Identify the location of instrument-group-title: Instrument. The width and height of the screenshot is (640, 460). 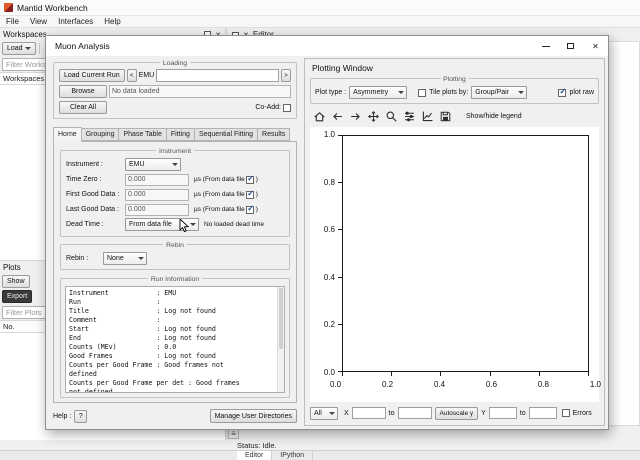
(175, 151).